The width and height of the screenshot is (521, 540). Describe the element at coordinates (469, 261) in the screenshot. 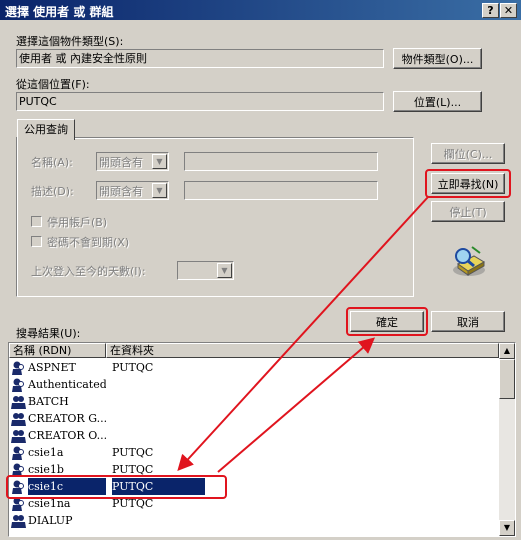

I see `search-animation-icon` at that location.